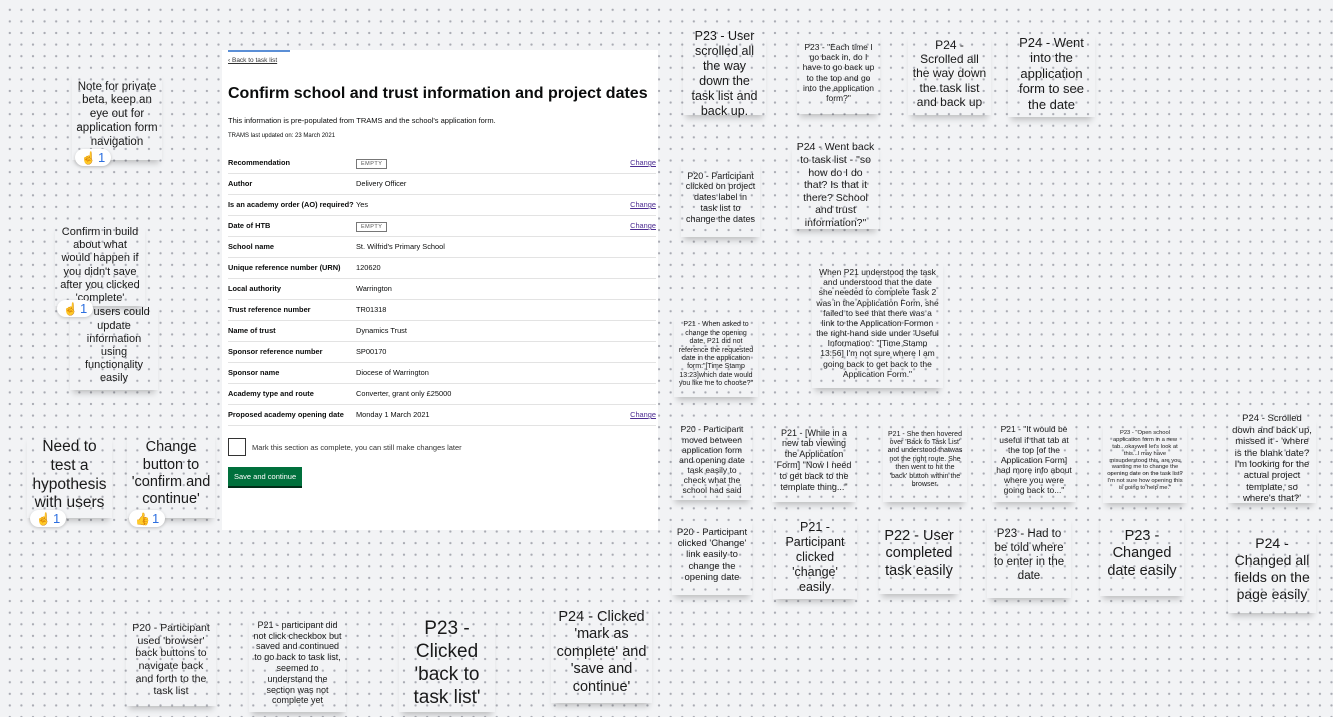 This screenshot has width=1333, height=717. What do you see at coordinates (481, 331) in the screenshot?
I see `row-value: Dynamics Trust` at bounding box center [481, 331].